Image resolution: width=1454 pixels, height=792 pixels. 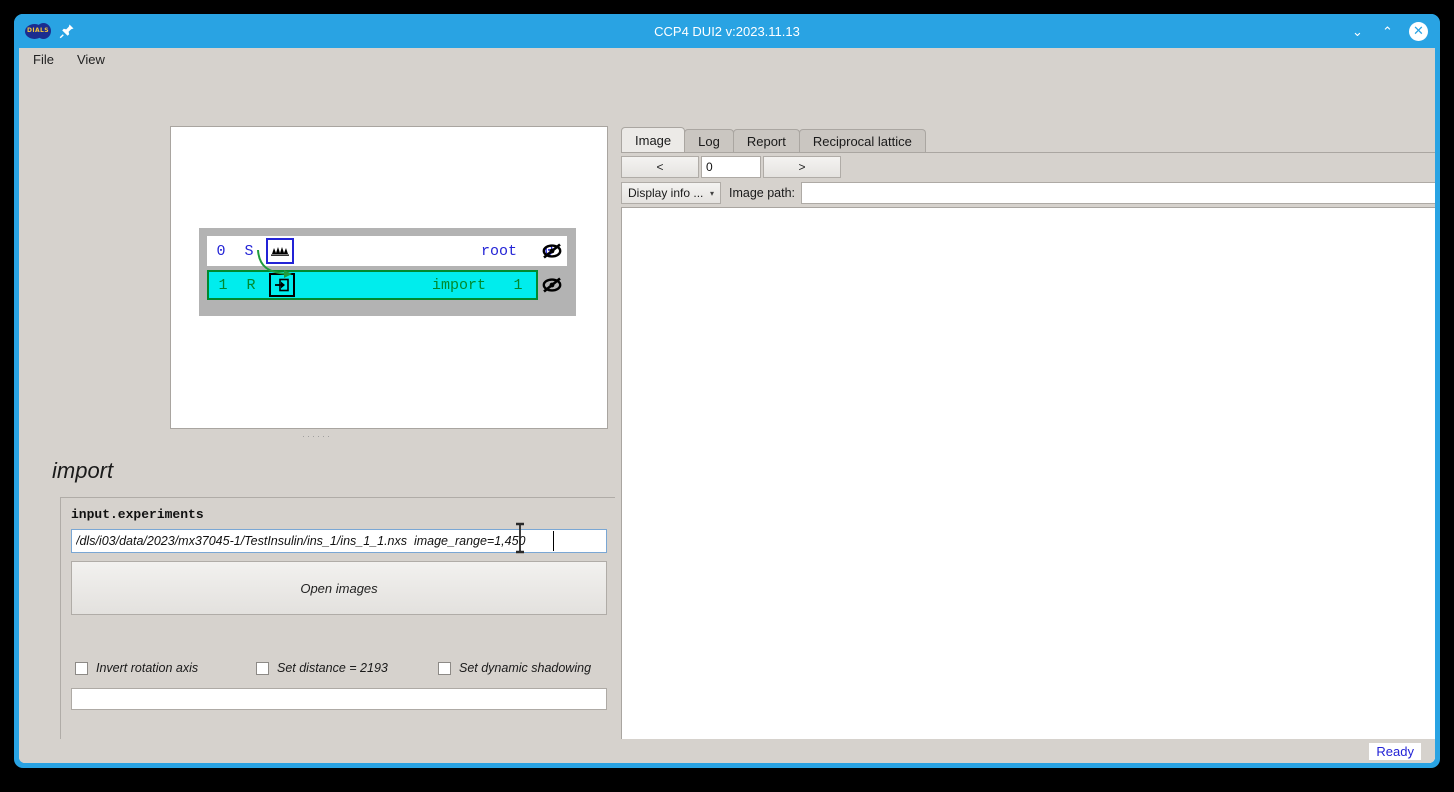 What do you see at coordinates (520, 538) in the screenshot?
I see `ibeam-cursor-icon` at bounding box center [520, 538].